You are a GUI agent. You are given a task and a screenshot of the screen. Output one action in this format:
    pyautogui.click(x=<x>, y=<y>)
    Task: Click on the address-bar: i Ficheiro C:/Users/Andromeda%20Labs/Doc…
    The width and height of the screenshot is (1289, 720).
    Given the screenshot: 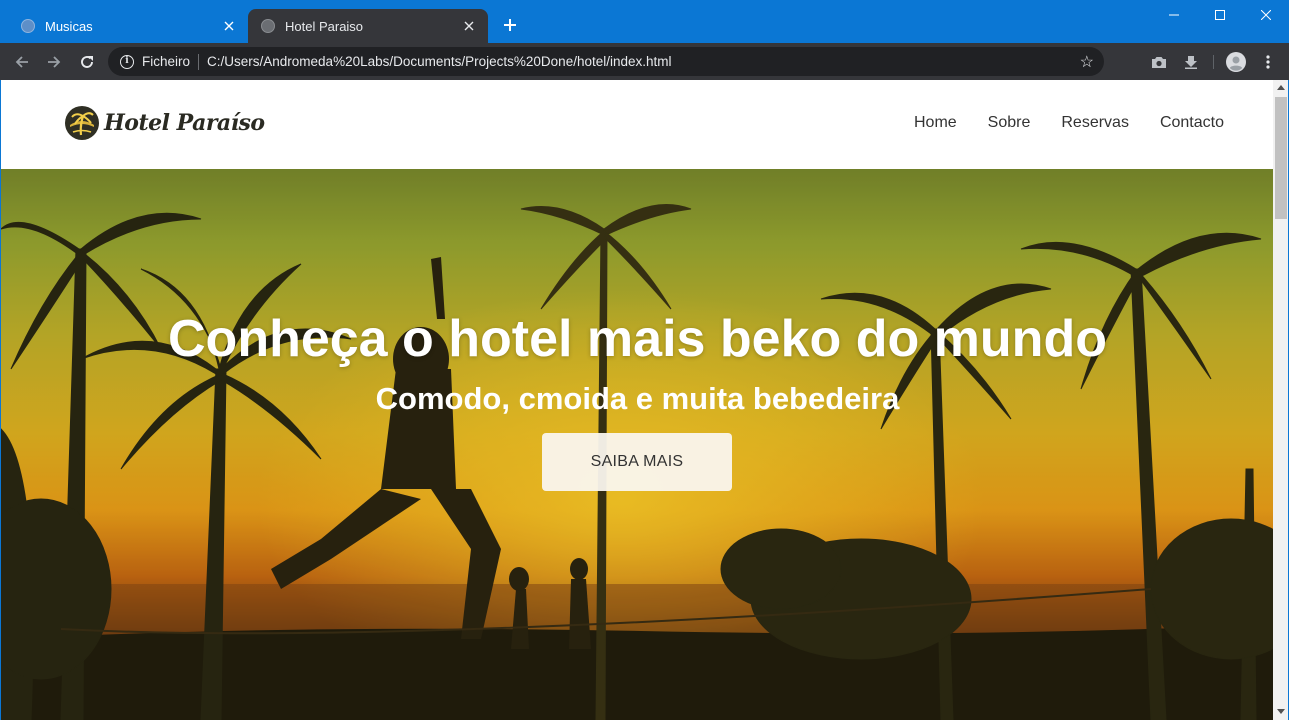 What is the action you would take?
    pyautogui.click(x=606, y=61)
    